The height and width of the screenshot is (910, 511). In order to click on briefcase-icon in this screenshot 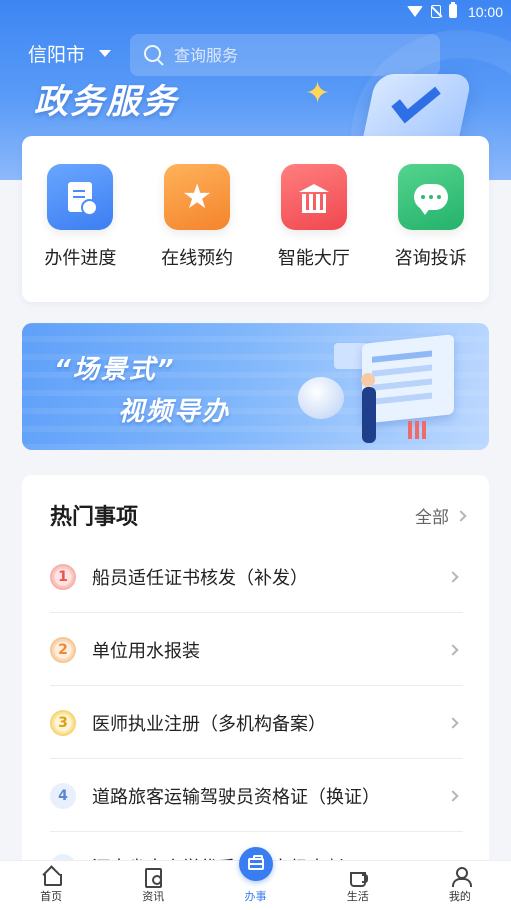, I will do `click(255, 864)`.